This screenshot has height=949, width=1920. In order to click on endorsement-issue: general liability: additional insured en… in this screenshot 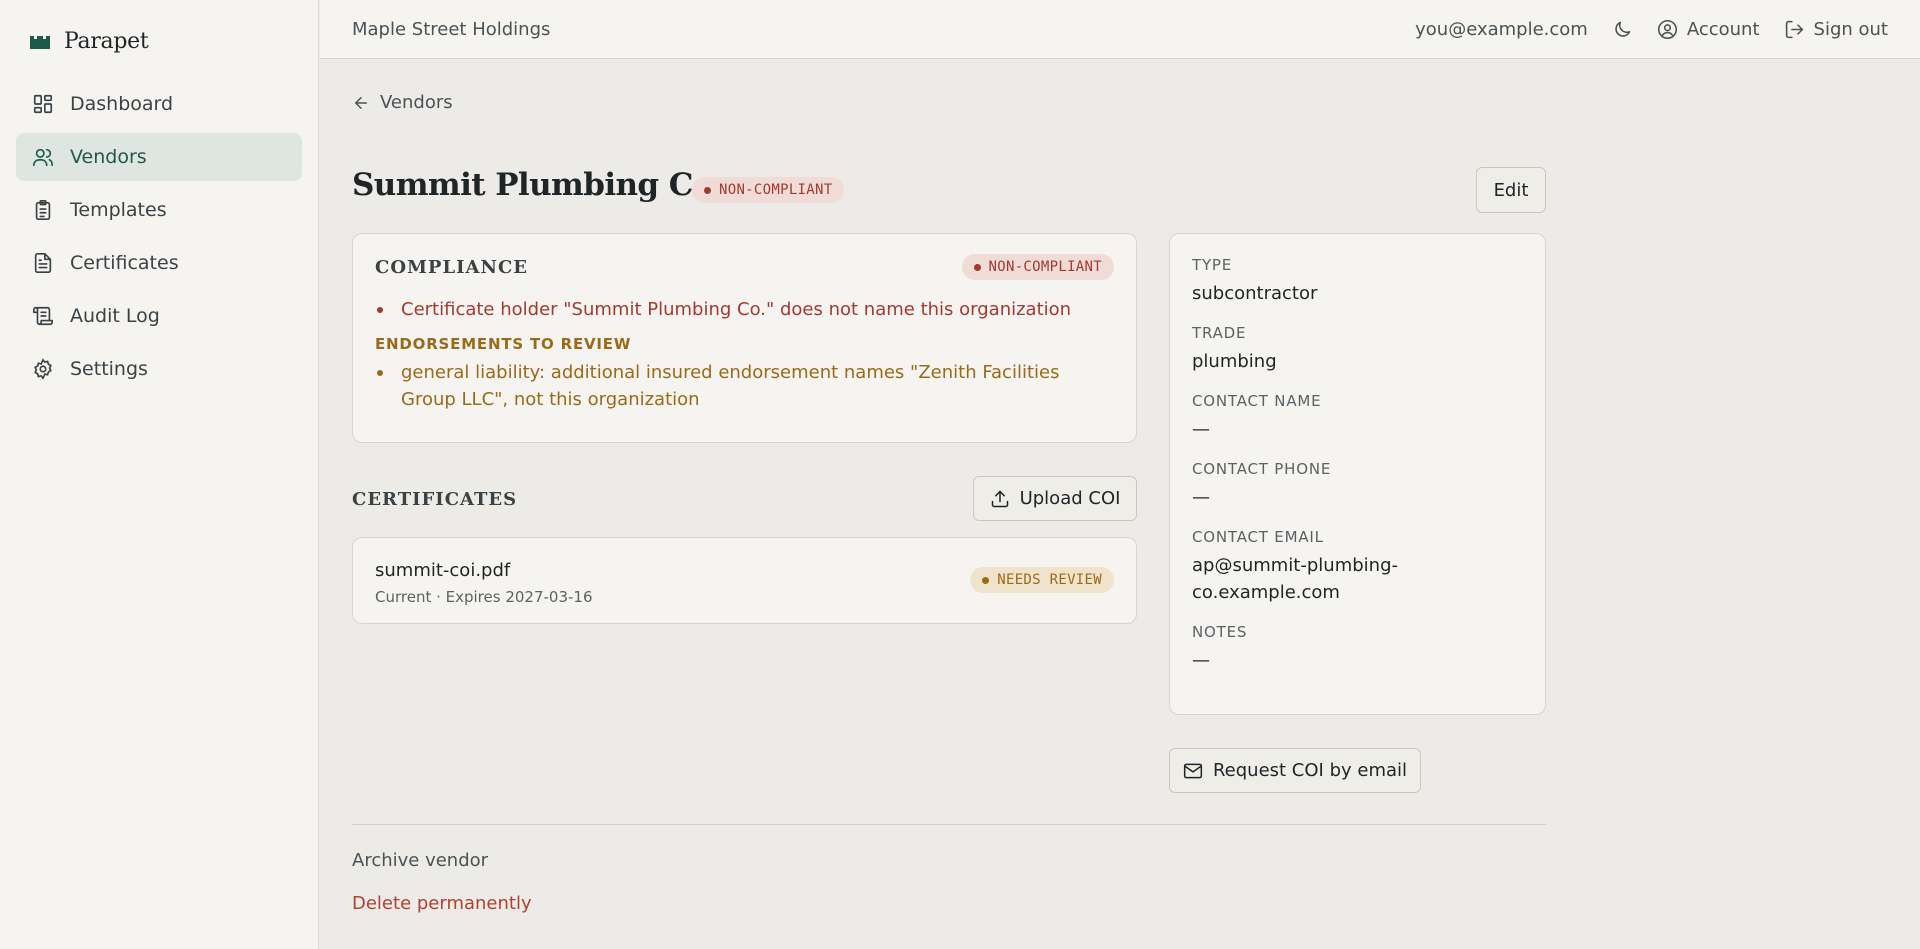, I will do `click(735, 386)`.